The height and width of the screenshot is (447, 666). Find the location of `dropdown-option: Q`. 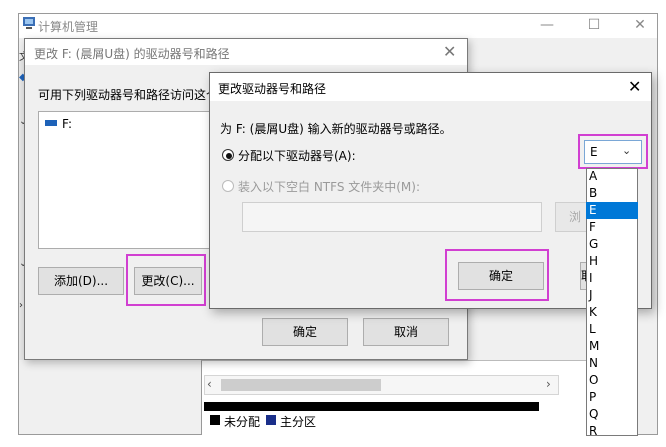

dropdown-option: Q is located at coordinates (612, 414).